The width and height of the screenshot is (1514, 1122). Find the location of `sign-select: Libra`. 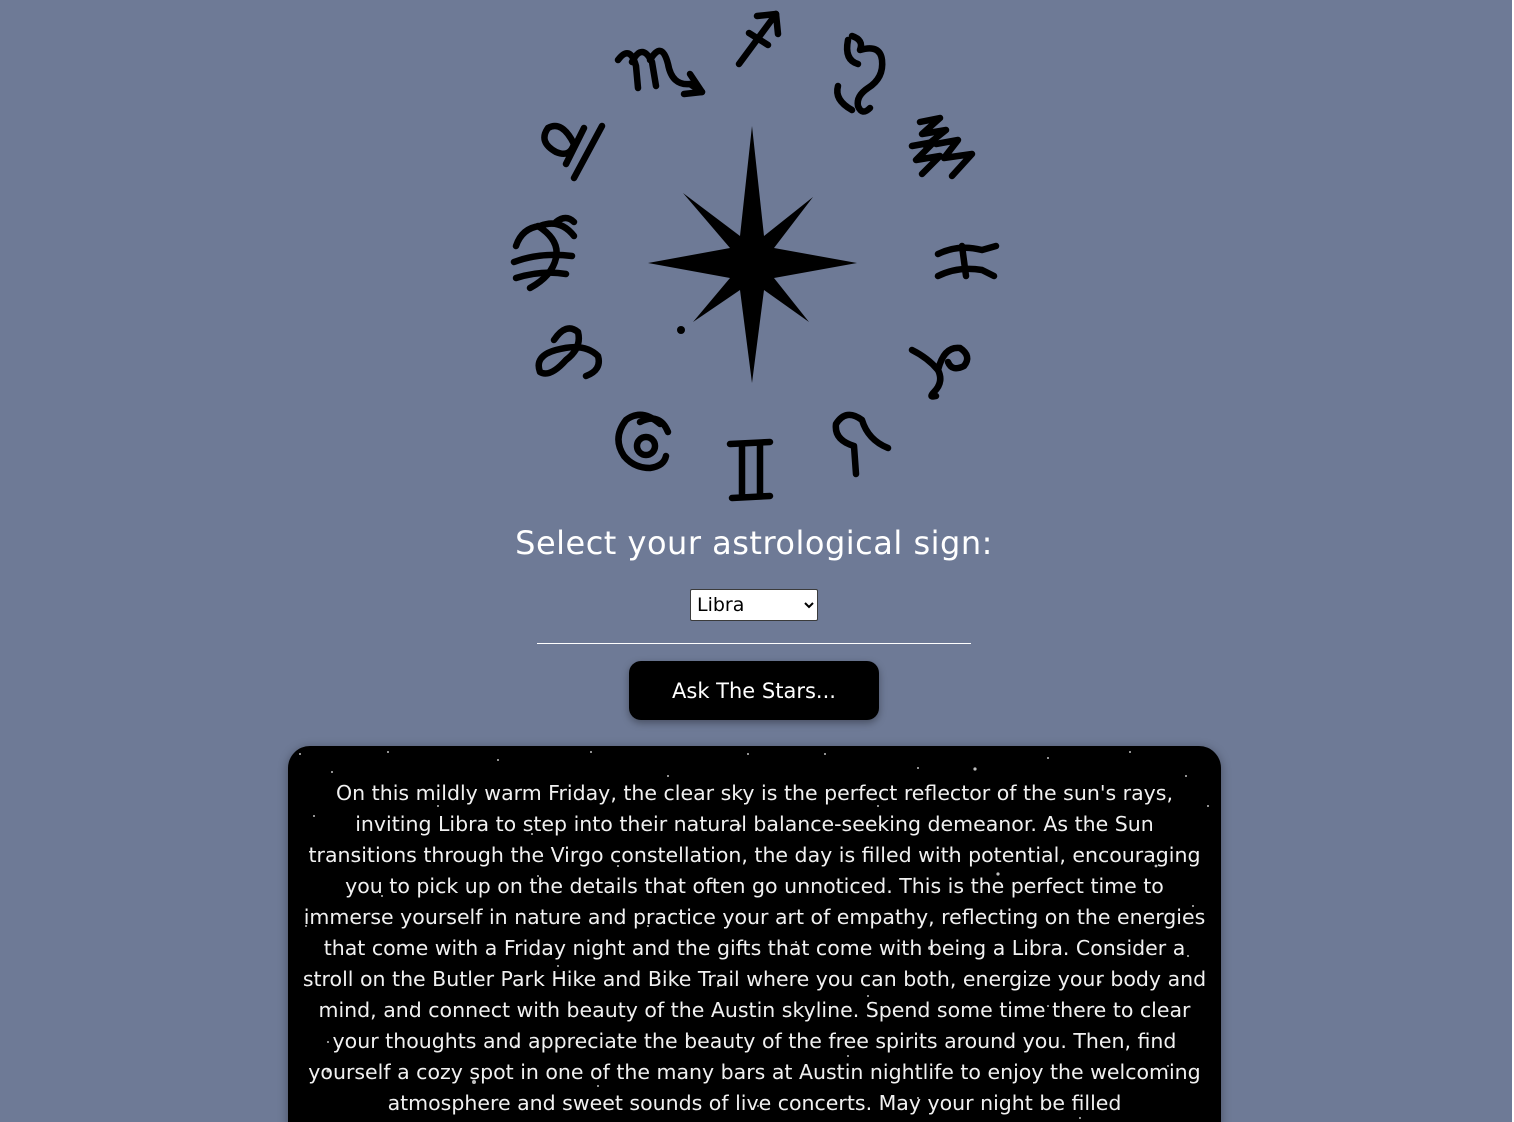

sign-select: Libra is located at coordinates (754, 605).